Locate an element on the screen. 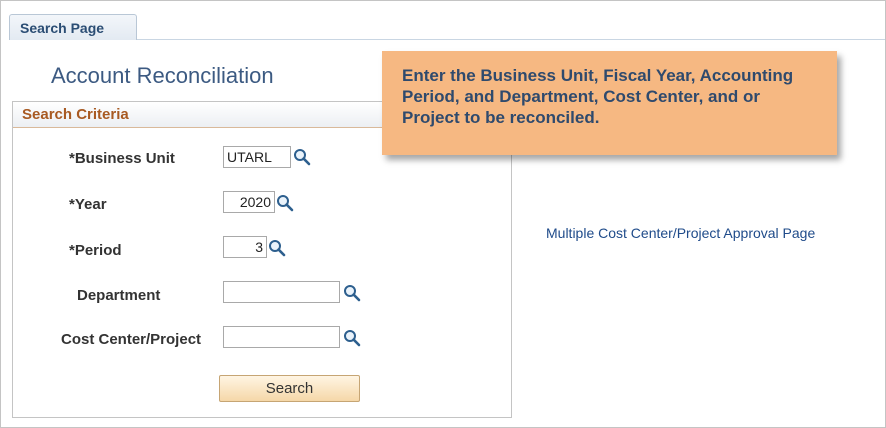  period-field is located at coordinates (245, 247).